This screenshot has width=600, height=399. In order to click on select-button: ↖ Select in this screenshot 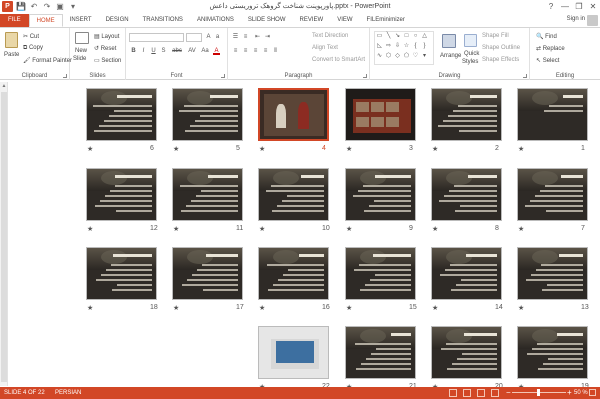, I will do `click(547, 60)`.